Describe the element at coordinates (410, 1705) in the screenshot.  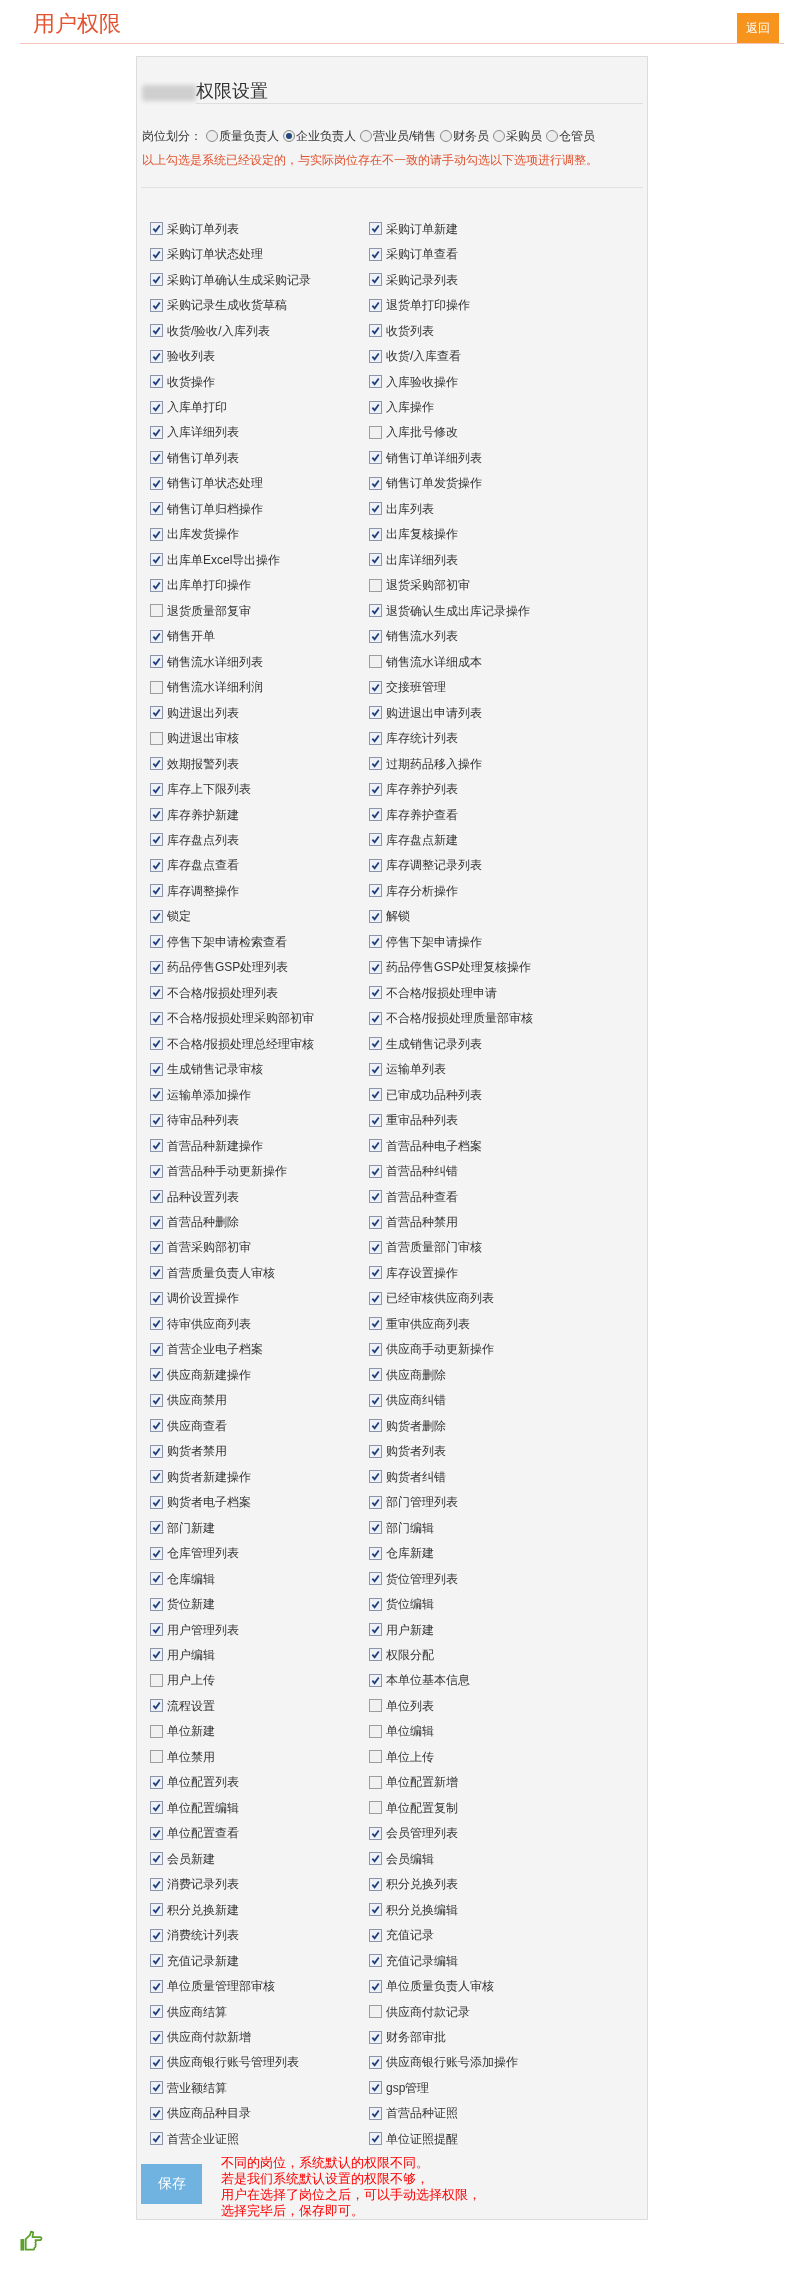
I see `checkbox-label: 单位列表` at that location.